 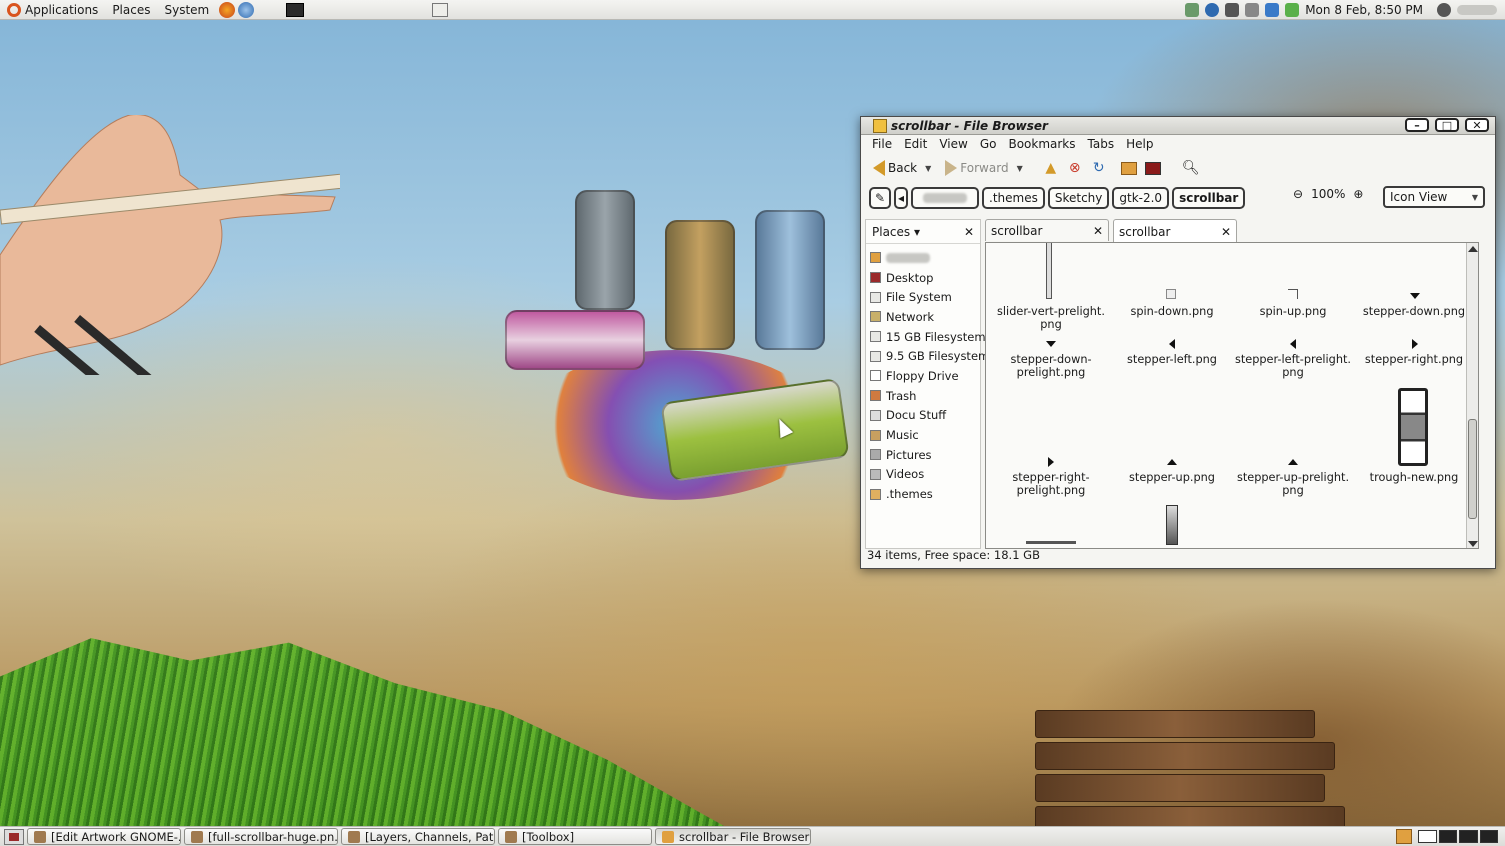 I want to click on zoom-out-icon: ⊖, so click(x=1298, y=194).